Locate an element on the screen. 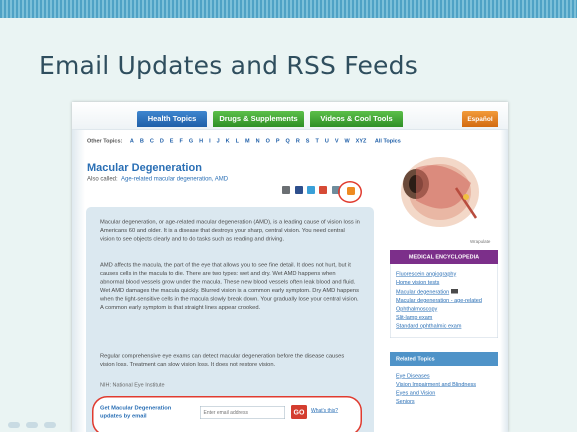 The image size is (577, 432). topic-letter-link: R is located at coordinates (298, 141).